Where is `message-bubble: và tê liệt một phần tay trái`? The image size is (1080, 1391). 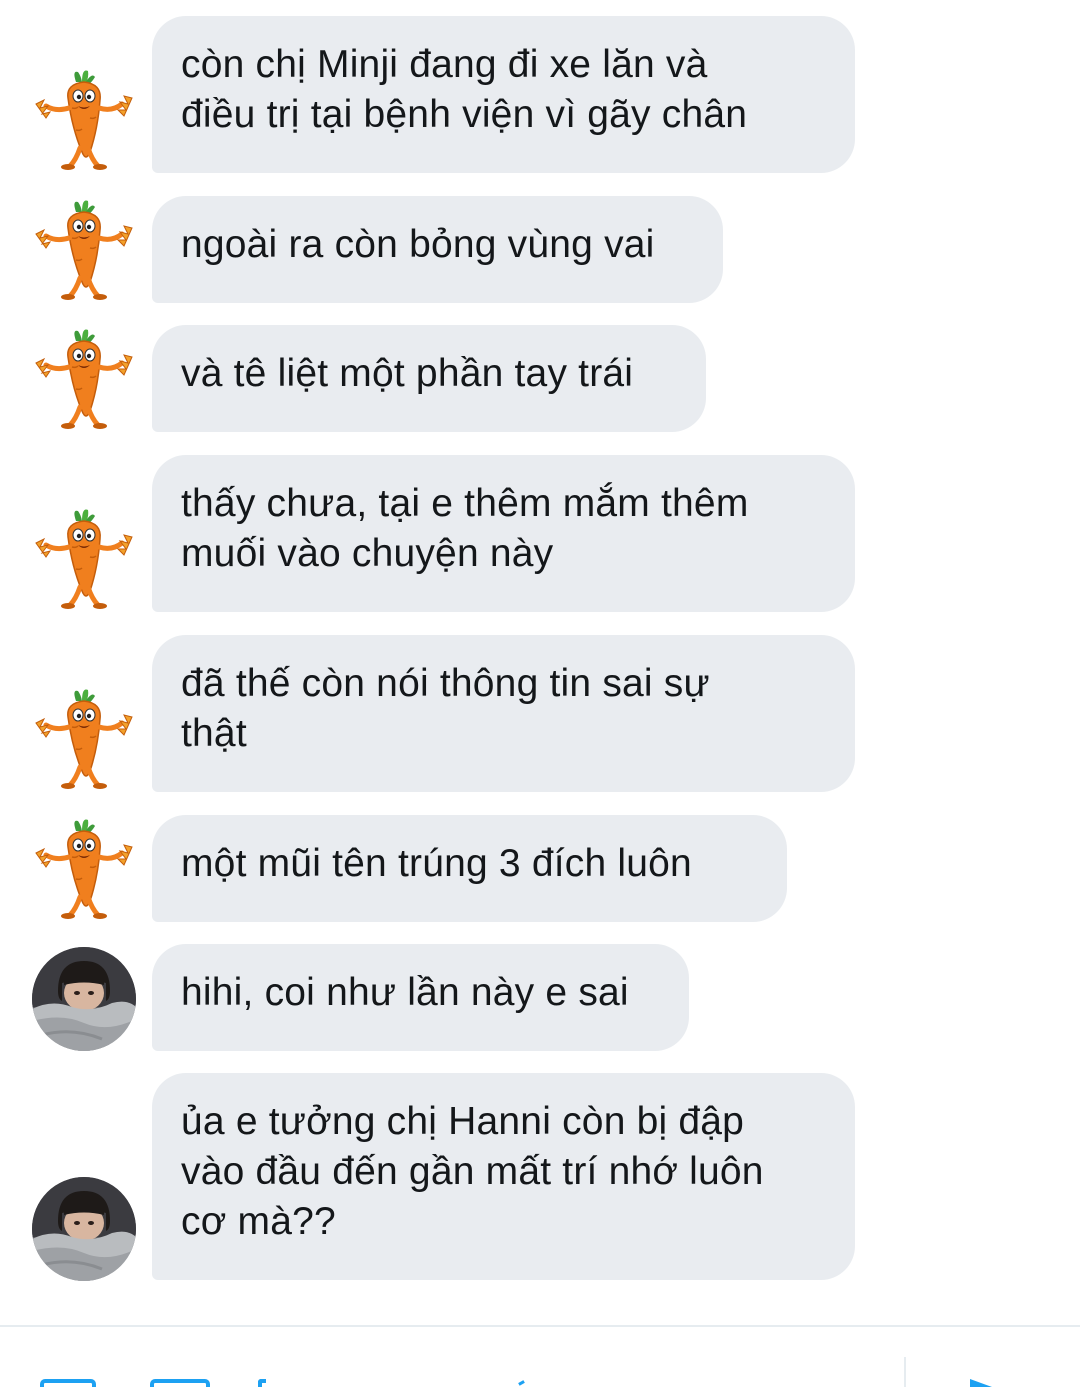 message-bubble: và tê liệt một phần tay trái is located at coordinates (429, 378).